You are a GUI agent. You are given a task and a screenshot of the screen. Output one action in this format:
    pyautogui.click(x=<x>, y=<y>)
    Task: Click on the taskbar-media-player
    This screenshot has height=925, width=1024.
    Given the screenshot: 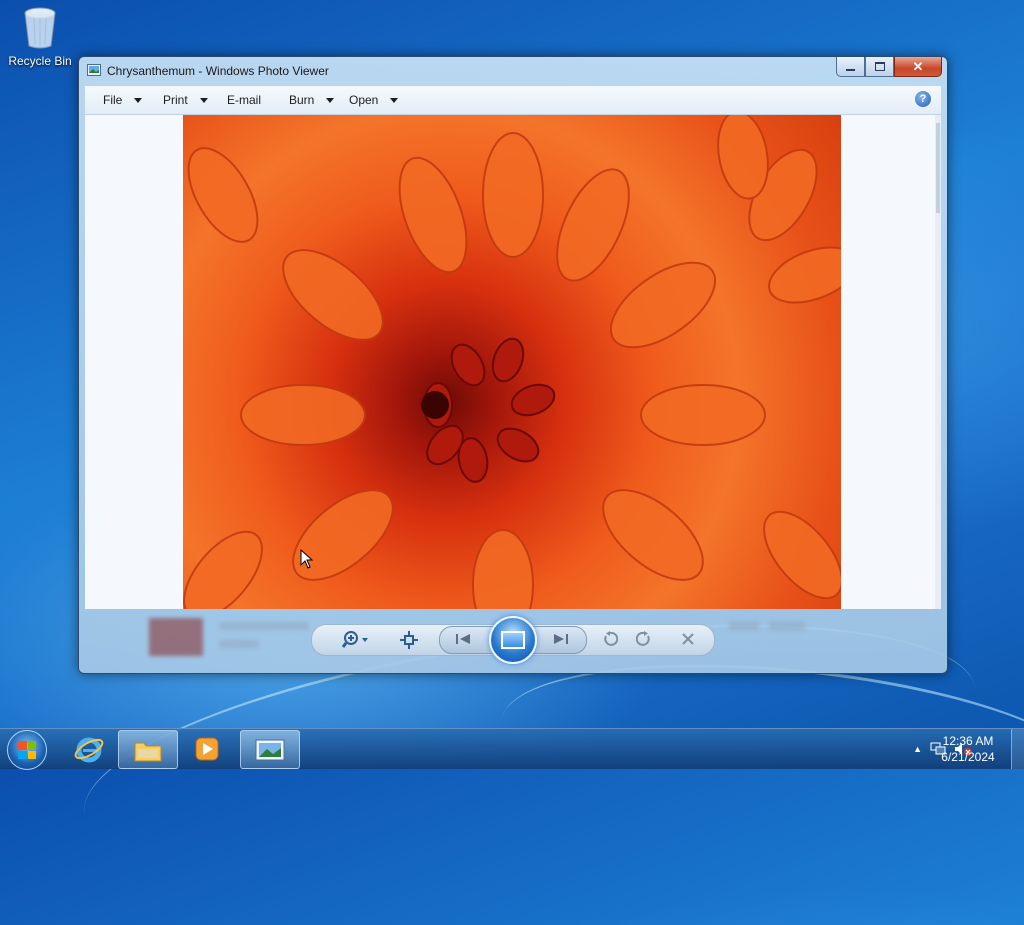 What is the action you would take?
    pyautogui.click(x=207, y=748)
    